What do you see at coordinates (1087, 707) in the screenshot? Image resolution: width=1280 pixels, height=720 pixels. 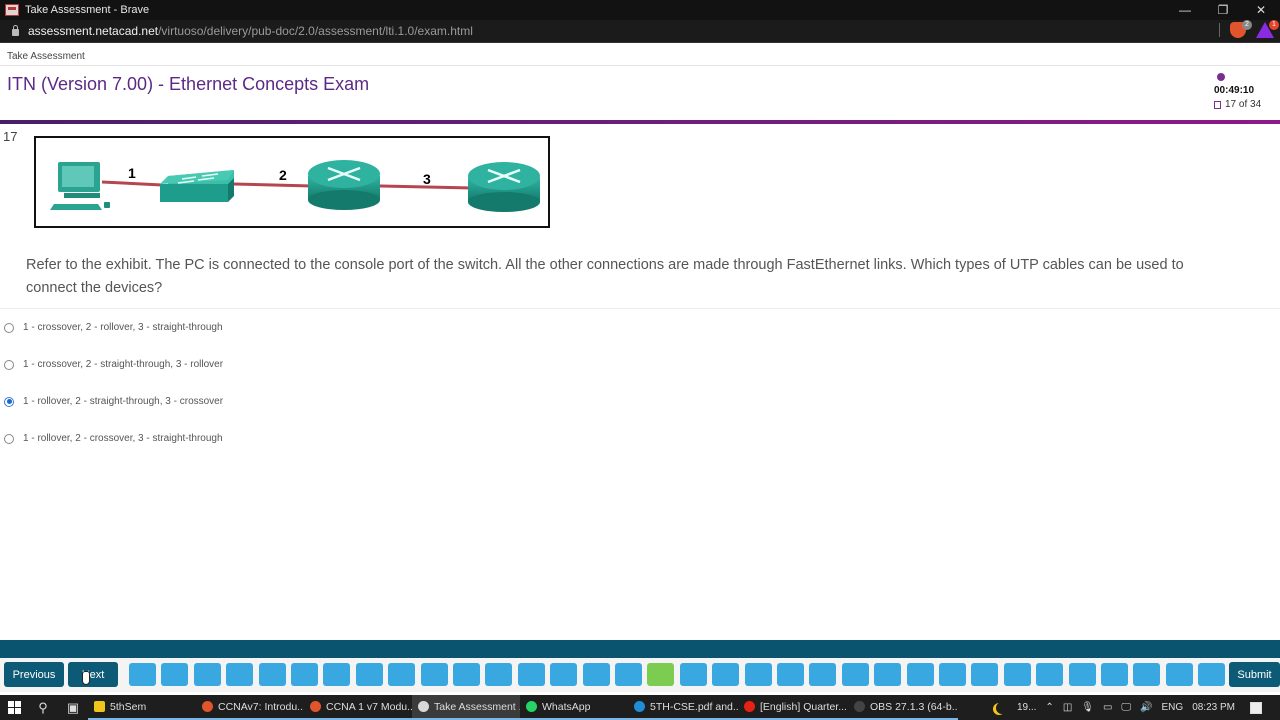 I see `microphone-icon: 🎙` at bounding box center [1087, 707].